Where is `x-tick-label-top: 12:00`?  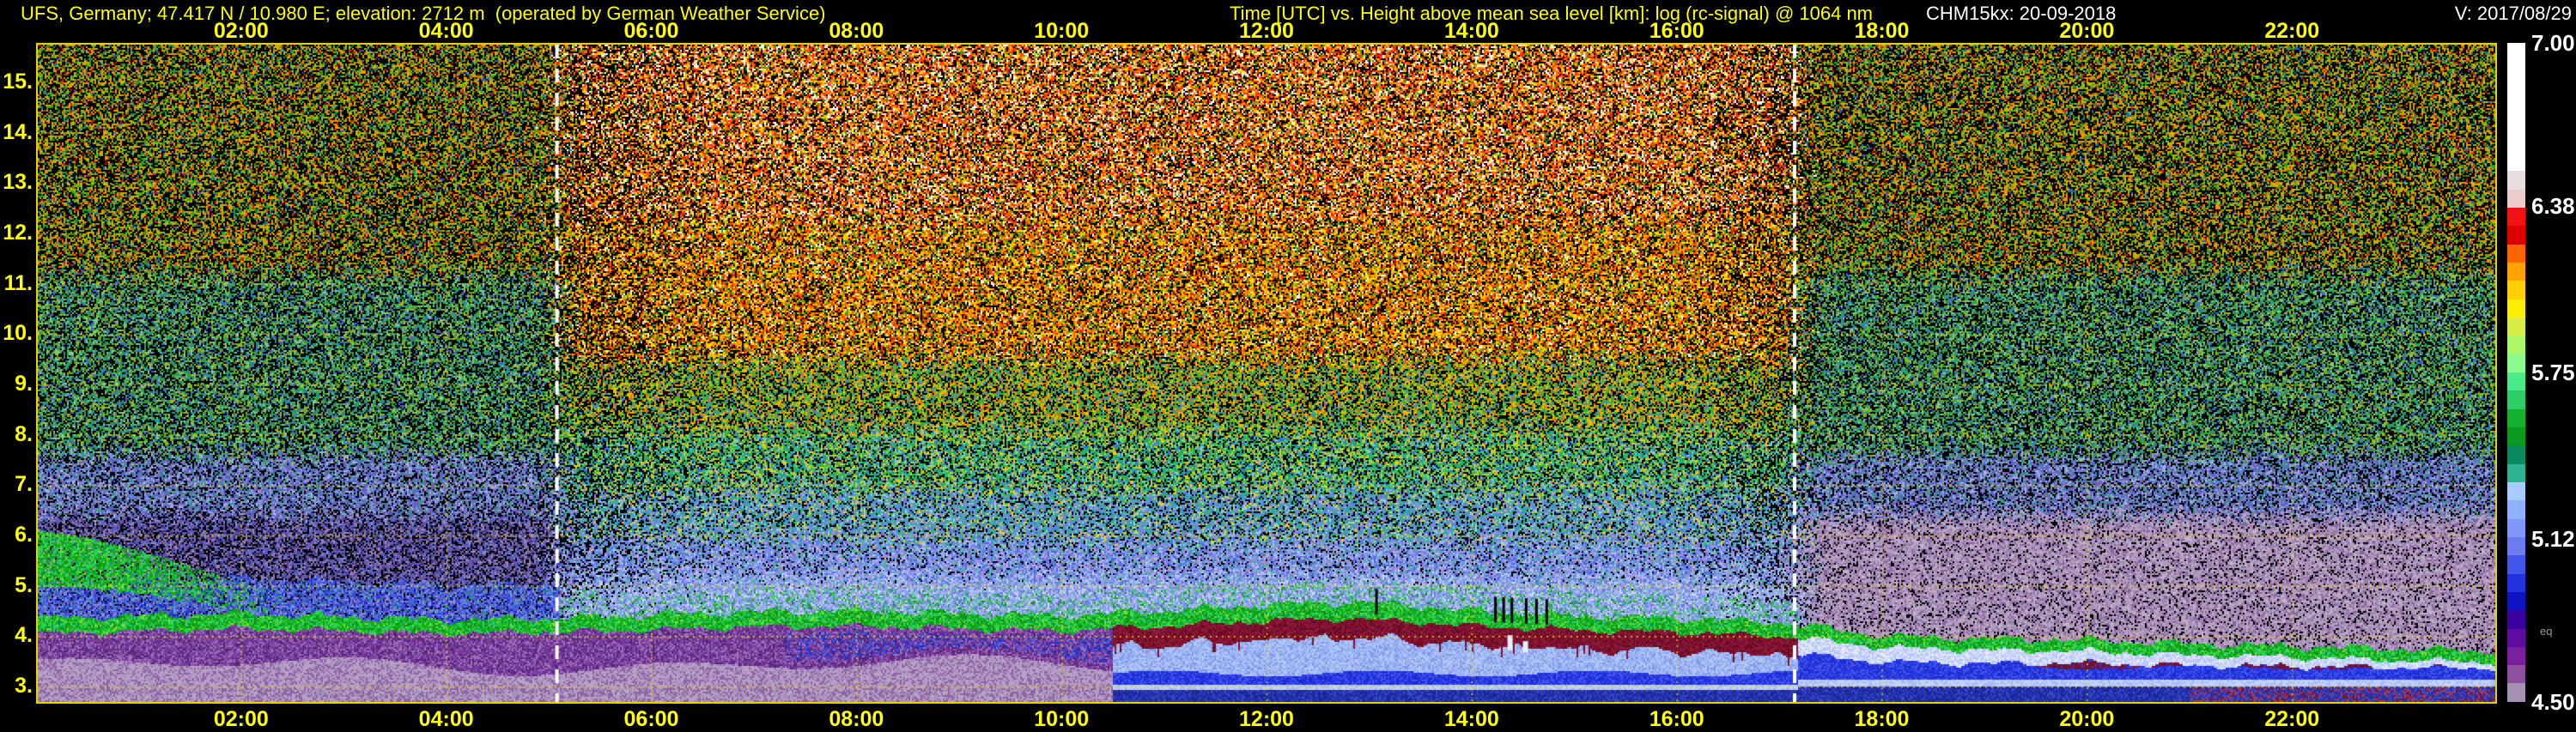
x-tick-label-top: 12:00 is located at coordinates (1266, 31).